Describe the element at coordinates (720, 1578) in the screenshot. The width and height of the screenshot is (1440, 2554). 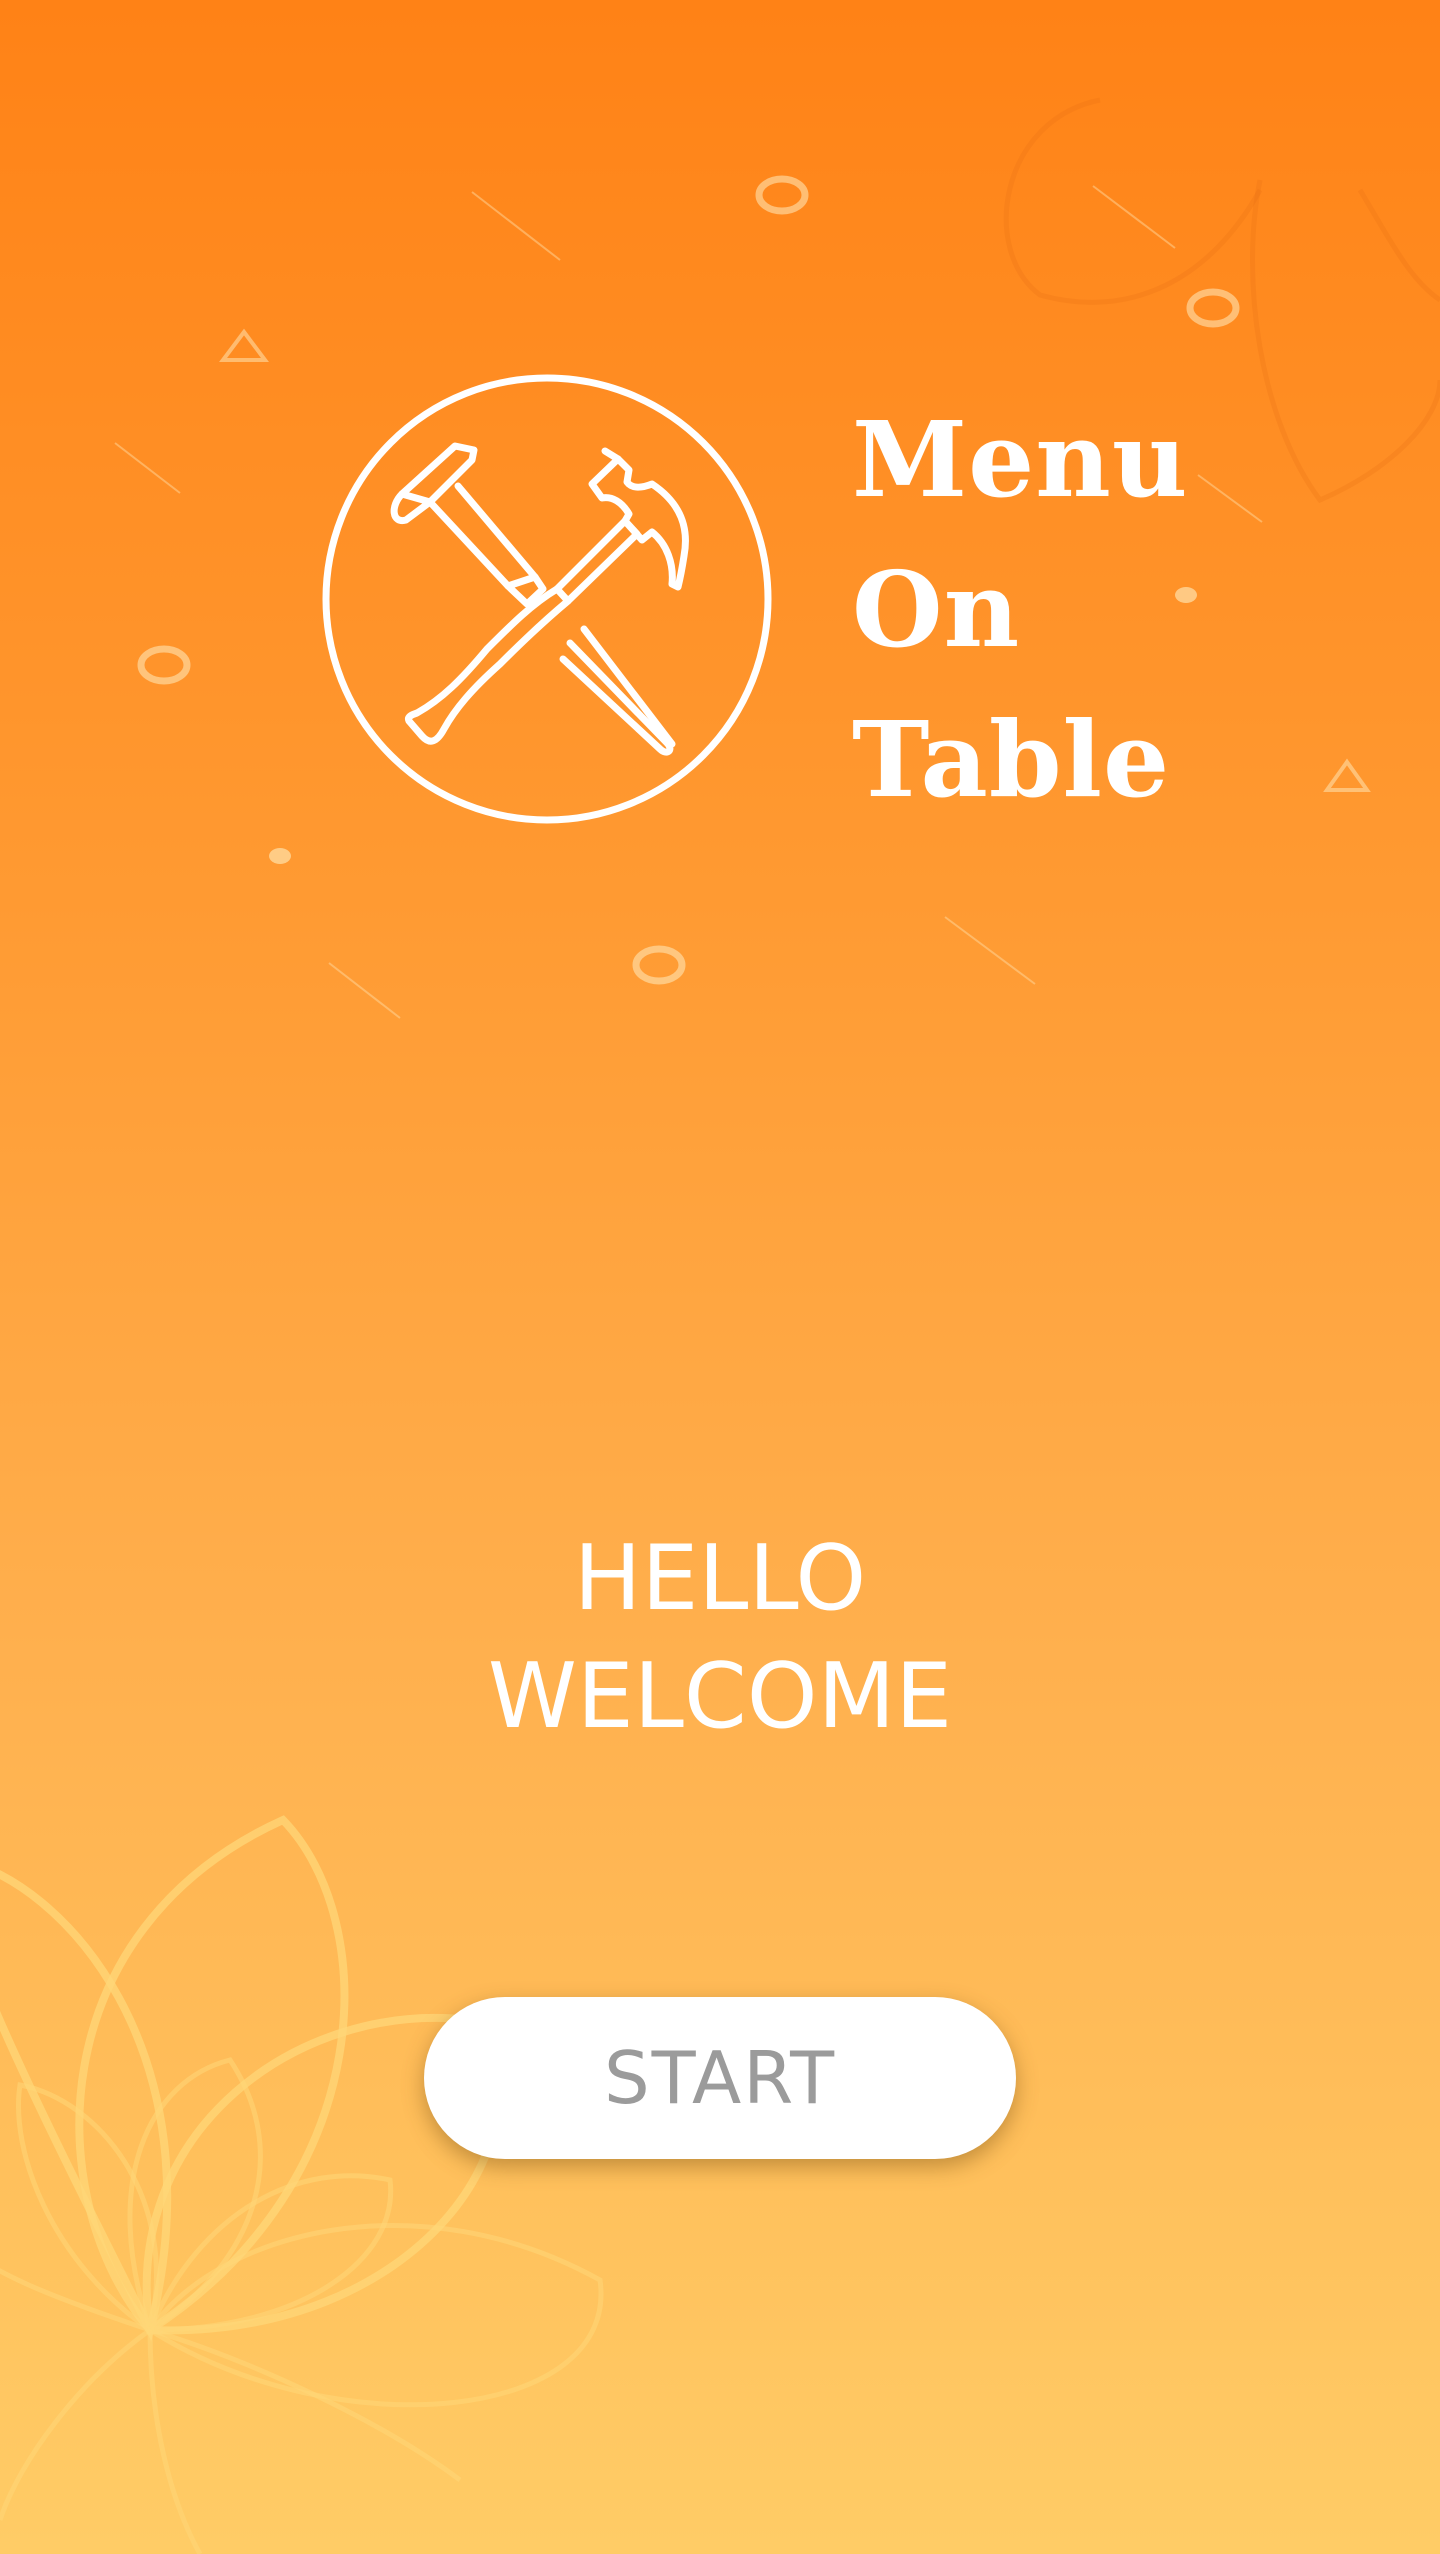
I see `welcome-line-hello: HELLO` at that location.